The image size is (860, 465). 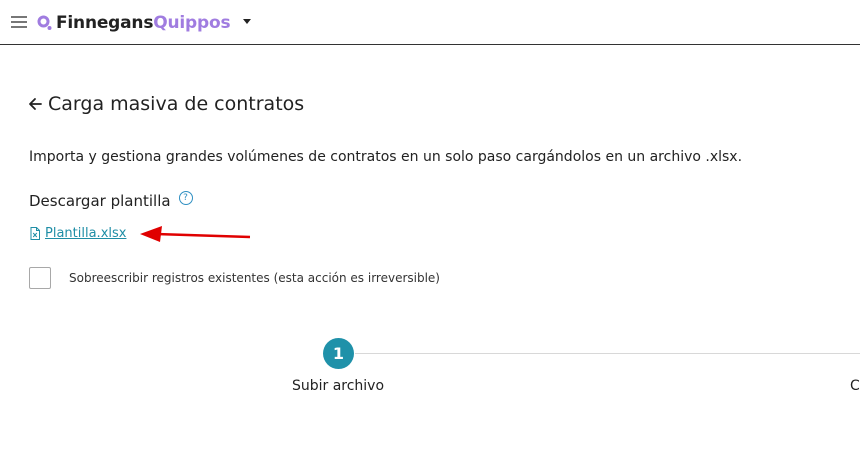 I want to click on app-logo: Finnegans Quippos, so click(x=134, y=23).